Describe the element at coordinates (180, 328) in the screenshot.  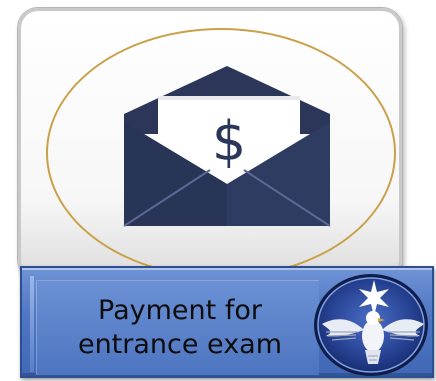
I see `caption-label: Payment for entrance exam` at that location.